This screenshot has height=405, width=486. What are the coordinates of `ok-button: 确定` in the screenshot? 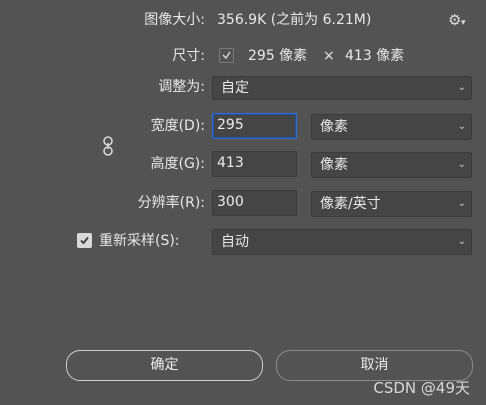 It's located at (164, 365).